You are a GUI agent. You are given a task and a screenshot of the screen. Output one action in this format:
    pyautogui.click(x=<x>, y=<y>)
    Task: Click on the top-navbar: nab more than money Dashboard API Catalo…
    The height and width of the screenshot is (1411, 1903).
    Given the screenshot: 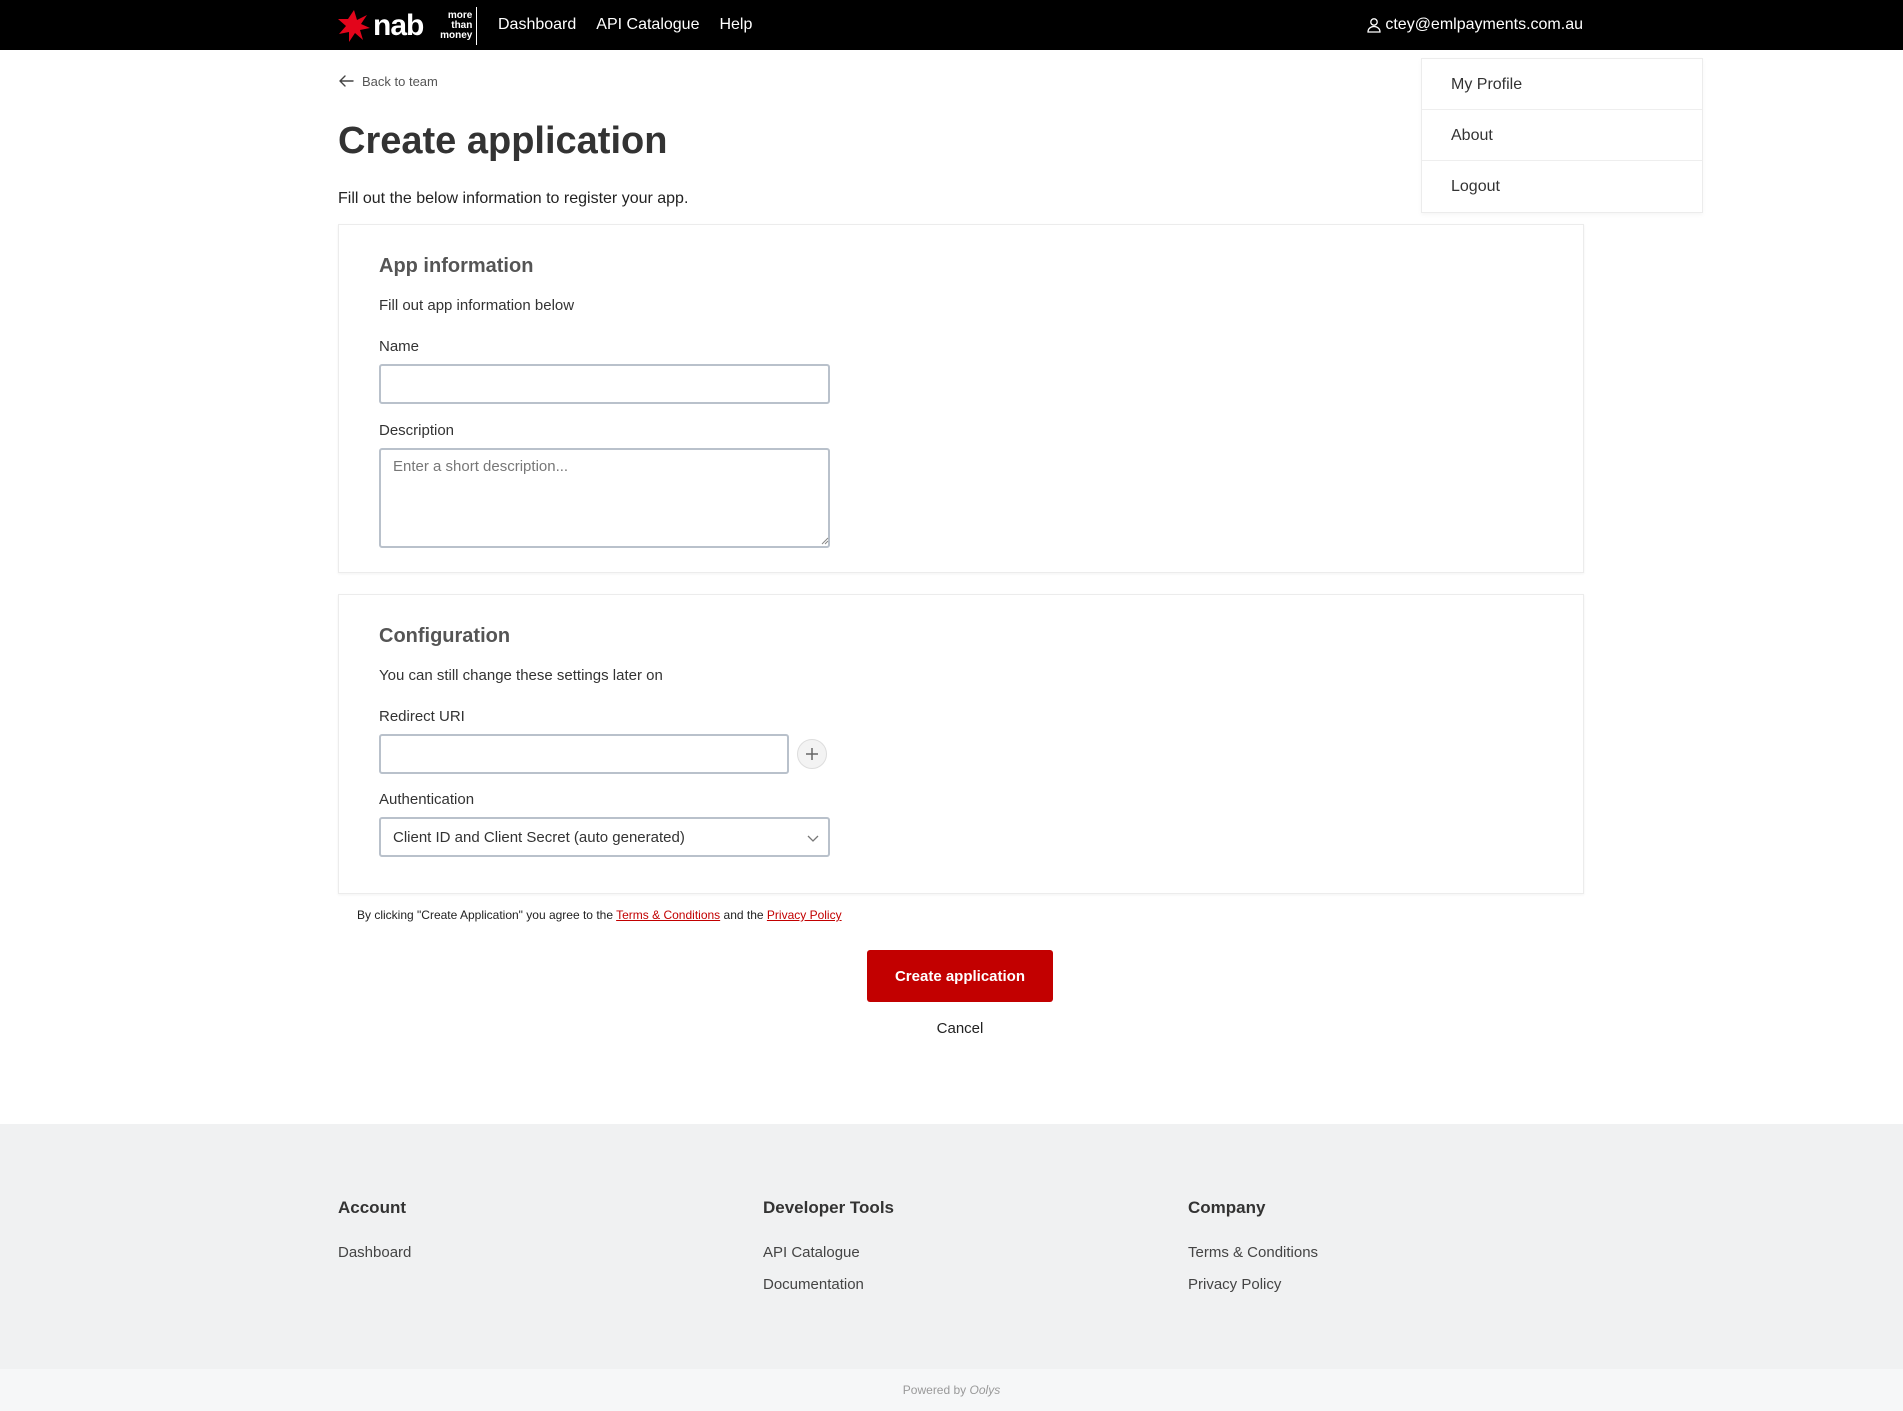 What is the action you would take?
    pyautogui.click(x=951, y=25)
    